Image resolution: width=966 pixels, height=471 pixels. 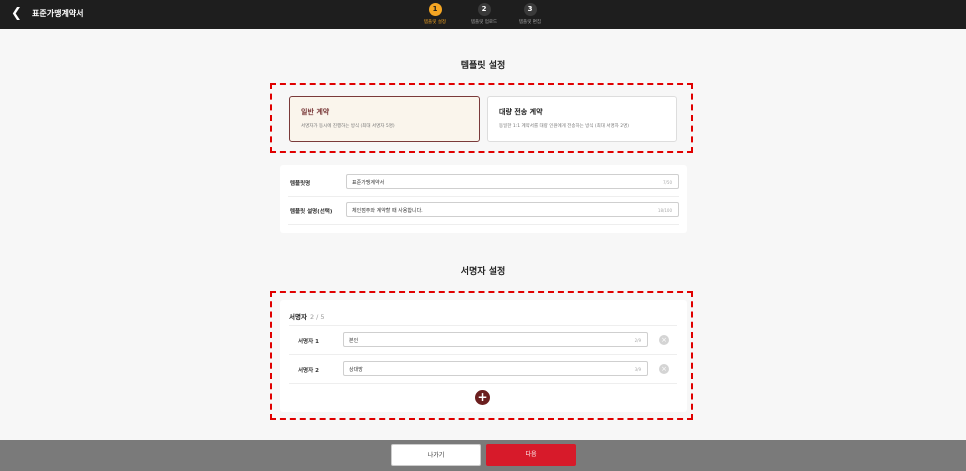 What do you see at coordinates (483, 455) in the screenshot?
I see `bottom-bar: 나가기 다음` at bounding box center [483, 455].